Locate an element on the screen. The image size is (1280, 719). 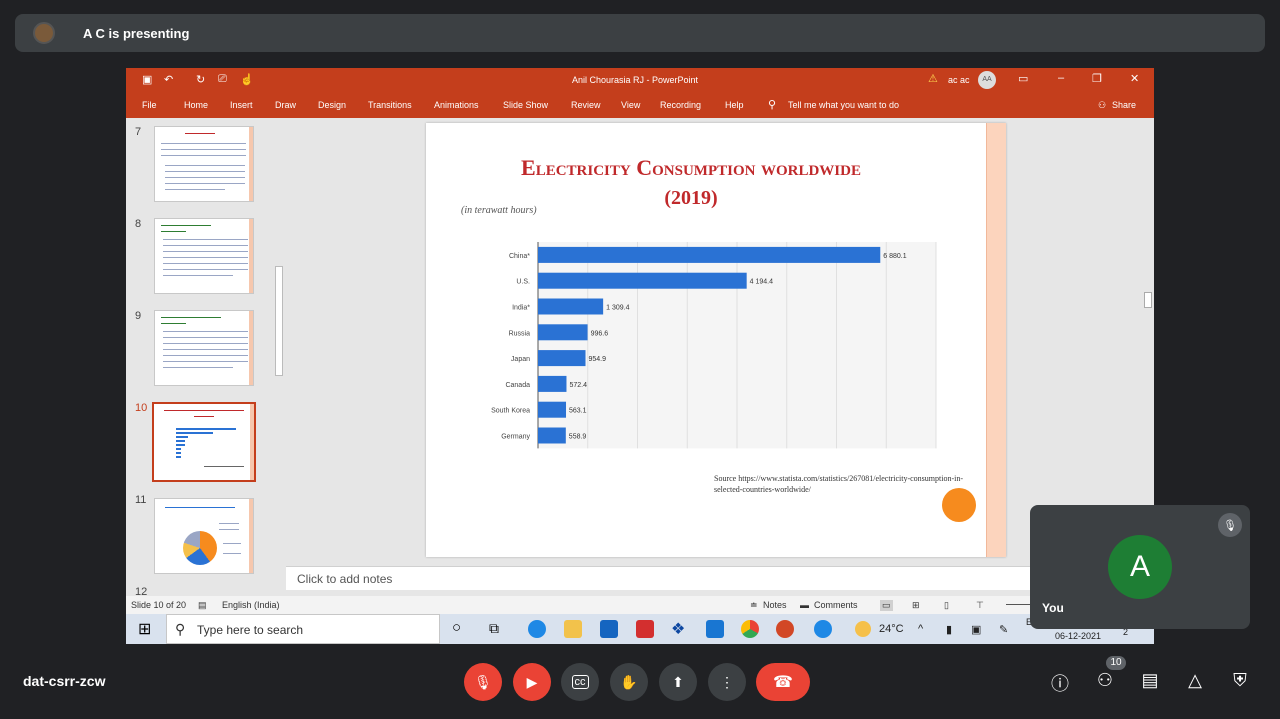
cortana-icon: ○ is located at coordinates (461, 628).